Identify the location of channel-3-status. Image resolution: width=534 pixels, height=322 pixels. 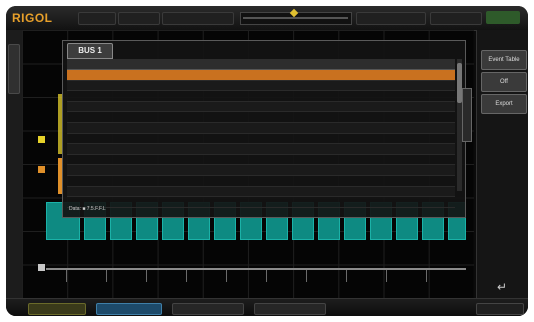
(208, 309).